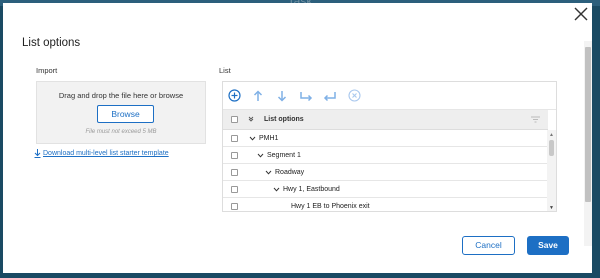  I want to click on dialog-scrollbar-thumb, so click(588, 124).